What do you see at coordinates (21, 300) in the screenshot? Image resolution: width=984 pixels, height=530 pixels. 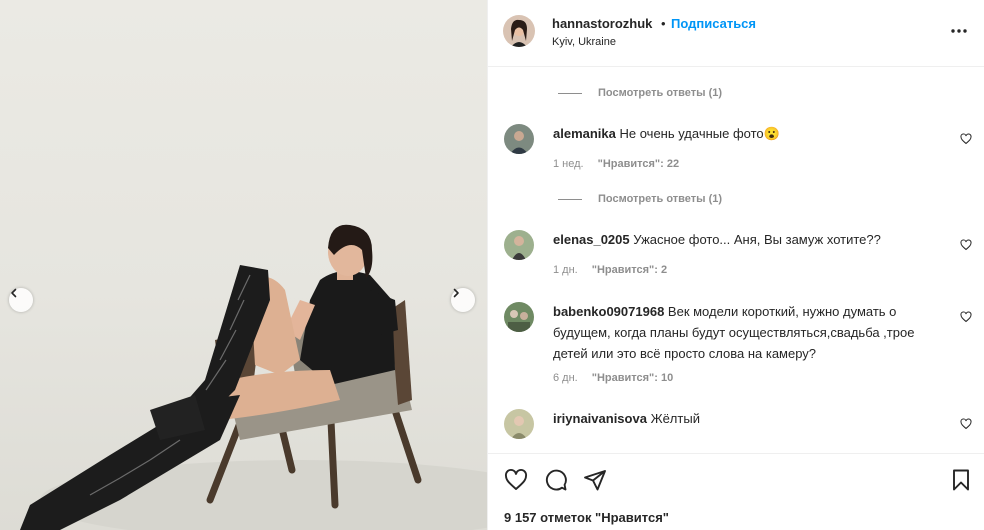 I see `previous-photo-button` at bounding box center [21, 300].